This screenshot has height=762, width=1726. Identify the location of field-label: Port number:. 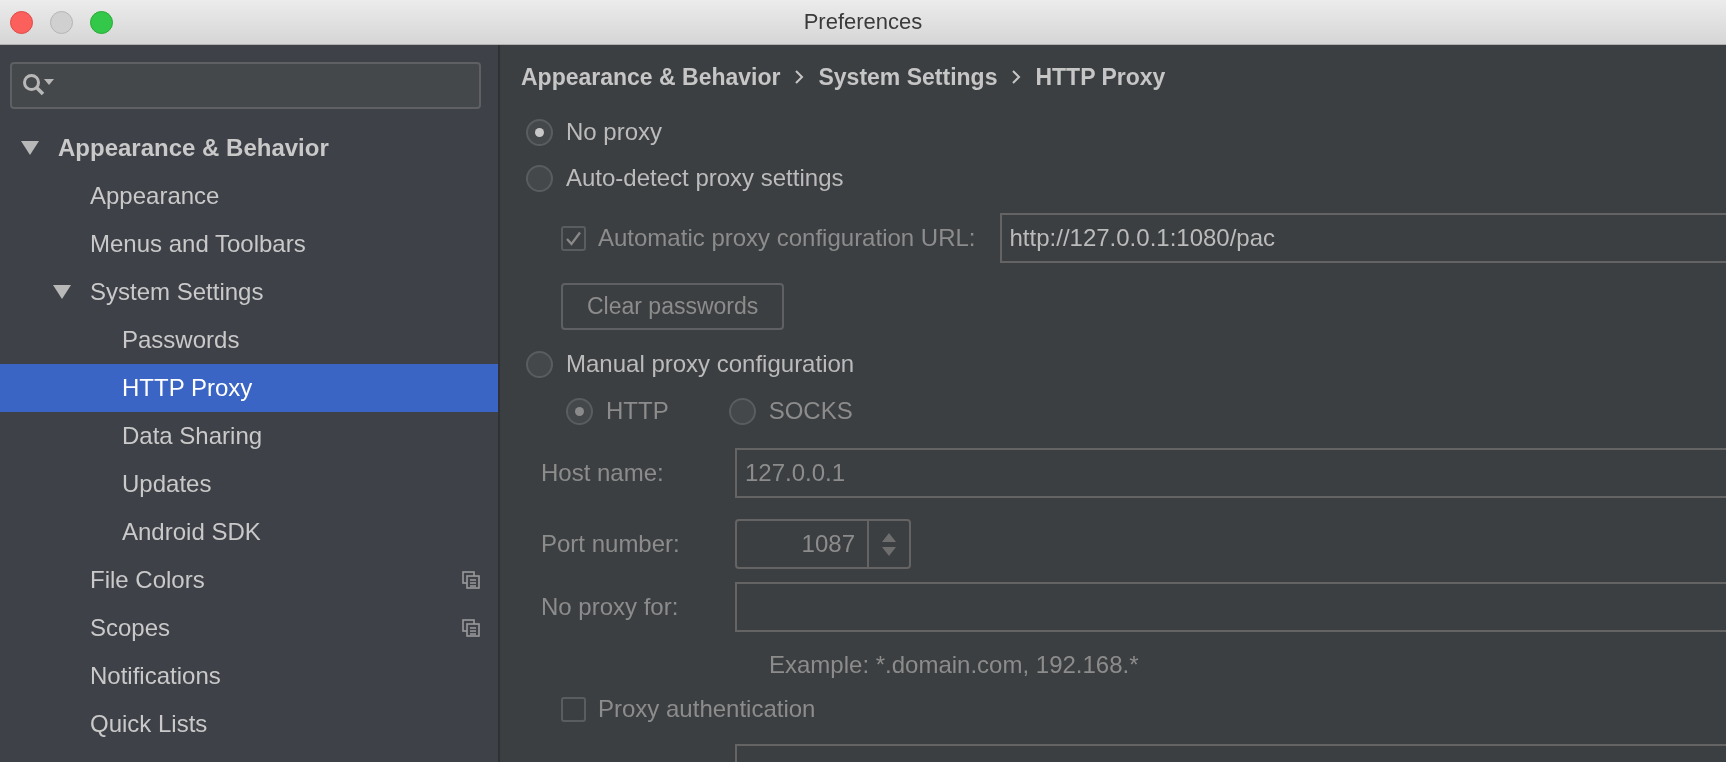
(610, 544).